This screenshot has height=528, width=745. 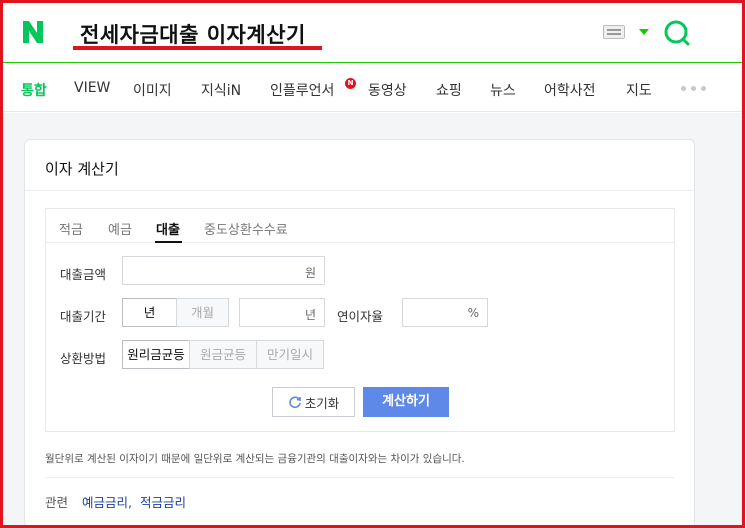 I want to click on repayment-bullet: 만기일시, so click(x=290, y=354).